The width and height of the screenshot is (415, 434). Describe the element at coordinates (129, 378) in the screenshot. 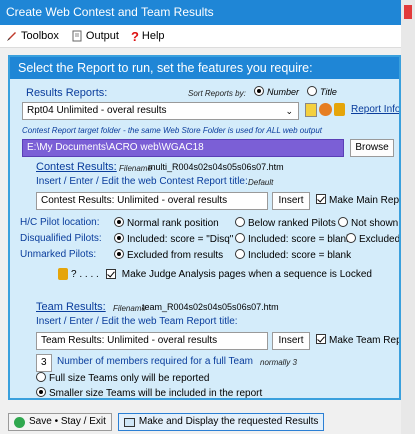

I see `full-teams-label: Full size Teams only will be reported` at that location.